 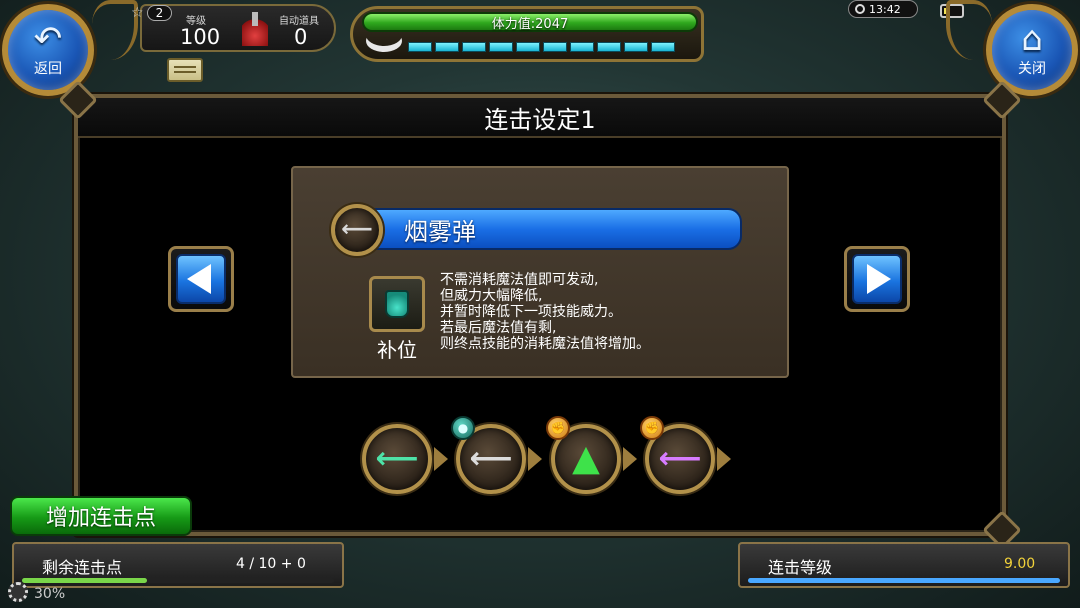 I want to click on description-line: 则终点技能的消耗魔法值将增加。, so click(x=545, y=344).